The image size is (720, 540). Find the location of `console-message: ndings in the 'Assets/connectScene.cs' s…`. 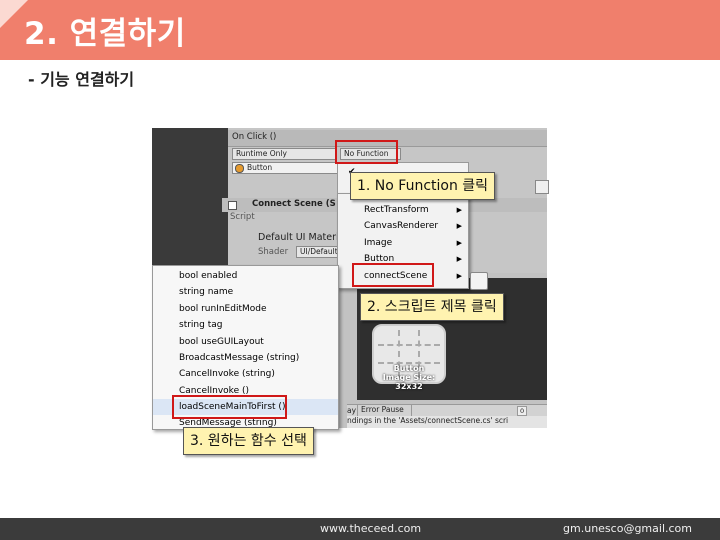

console-message: ndings in the 'Assets/connectScene.cs' s… is located at coordinates (447, 422).